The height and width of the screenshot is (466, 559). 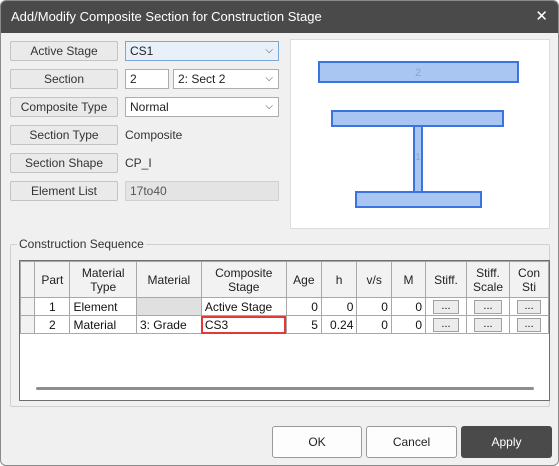 What do you see at coordinates (418, 73) in the screenshot?
I see `slab-part-label: 2` at bounding box center [418, 73].